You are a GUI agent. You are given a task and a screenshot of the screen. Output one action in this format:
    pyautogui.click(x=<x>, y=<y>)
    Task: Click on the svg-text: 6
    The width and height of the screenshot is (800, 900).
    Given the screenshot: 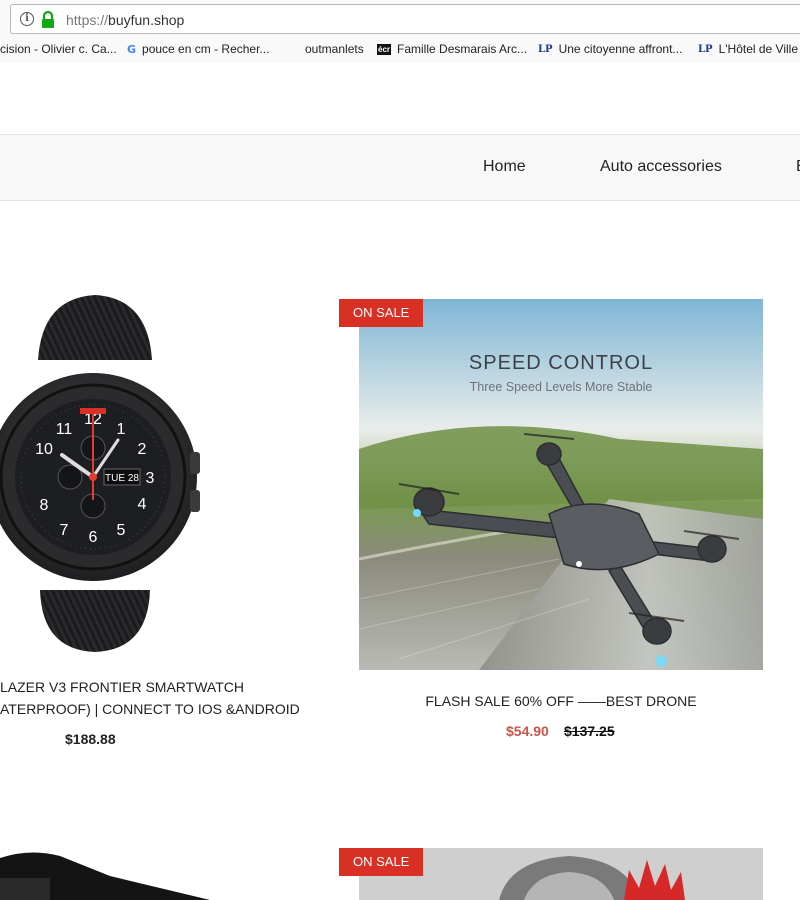 What is the action you would take?
    pyautogui.click(x=93, y=537)
    